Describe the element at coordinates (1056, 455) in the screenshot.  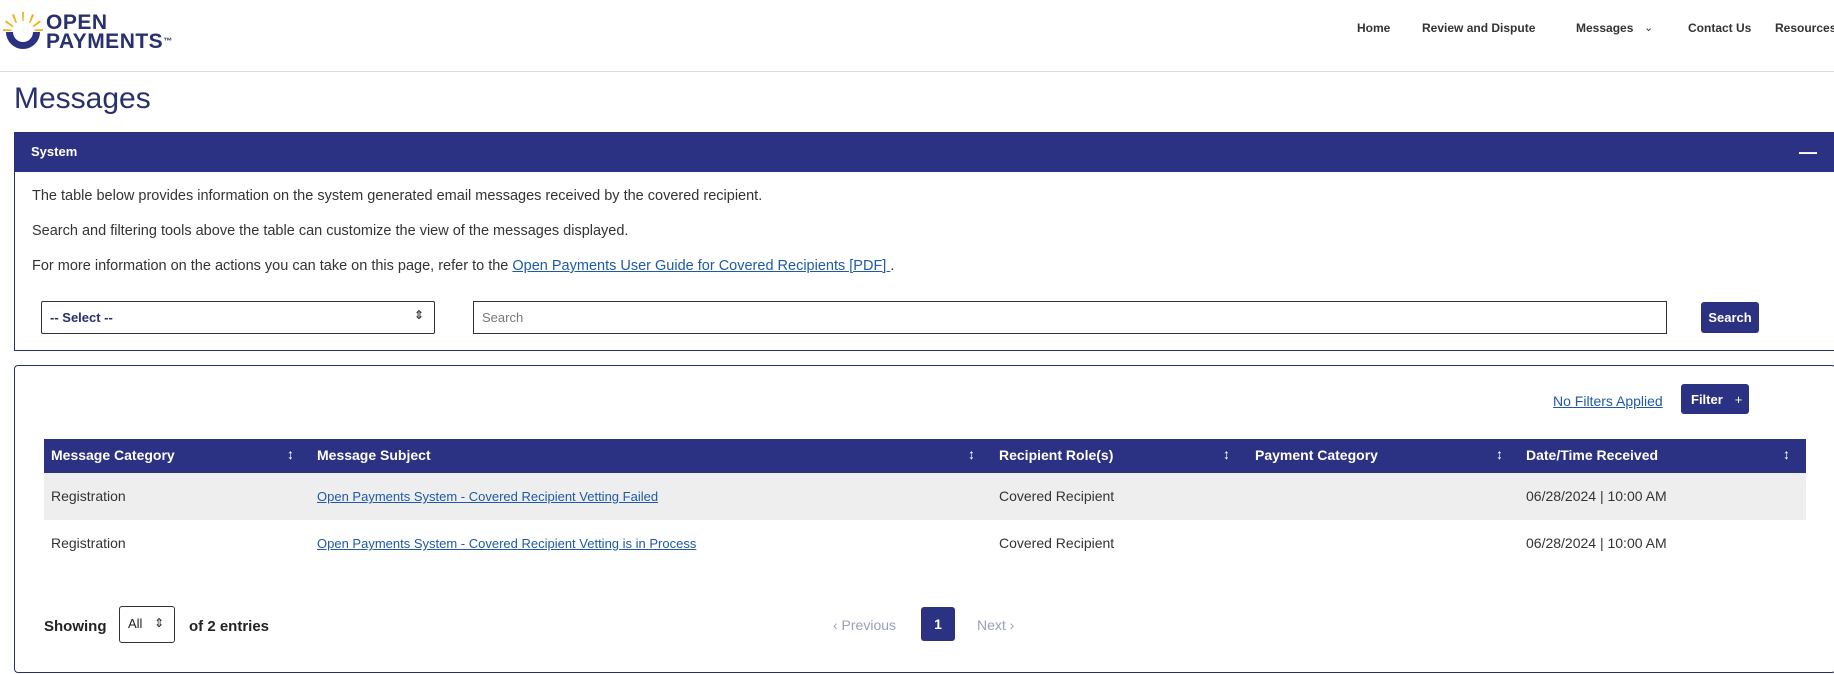
I see `column-header-recipient-roles: Recipient Role(s)` at that location.